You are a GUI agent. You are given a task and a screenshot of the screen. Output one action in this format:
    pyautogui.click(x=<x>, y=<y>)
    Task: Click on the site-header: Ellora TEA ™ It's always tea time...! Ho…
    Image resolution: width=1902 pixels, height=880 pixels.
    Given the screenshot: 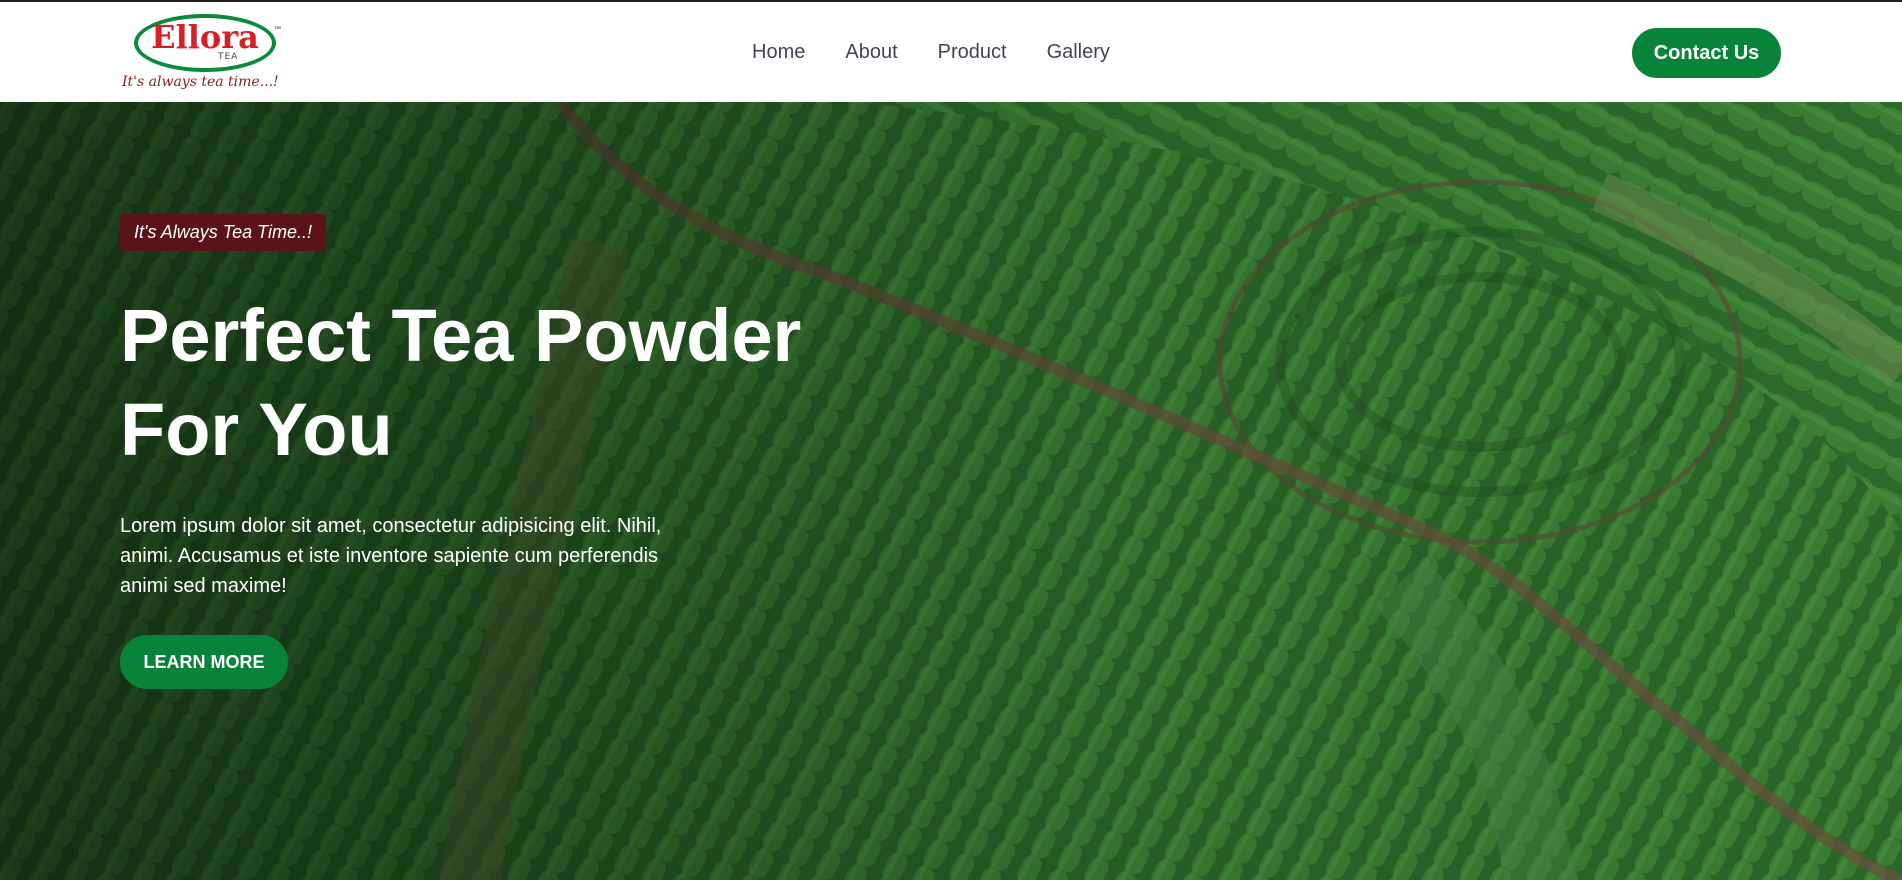 What is the action you would take?
    pyautogui.click(x=951, y=52)
    